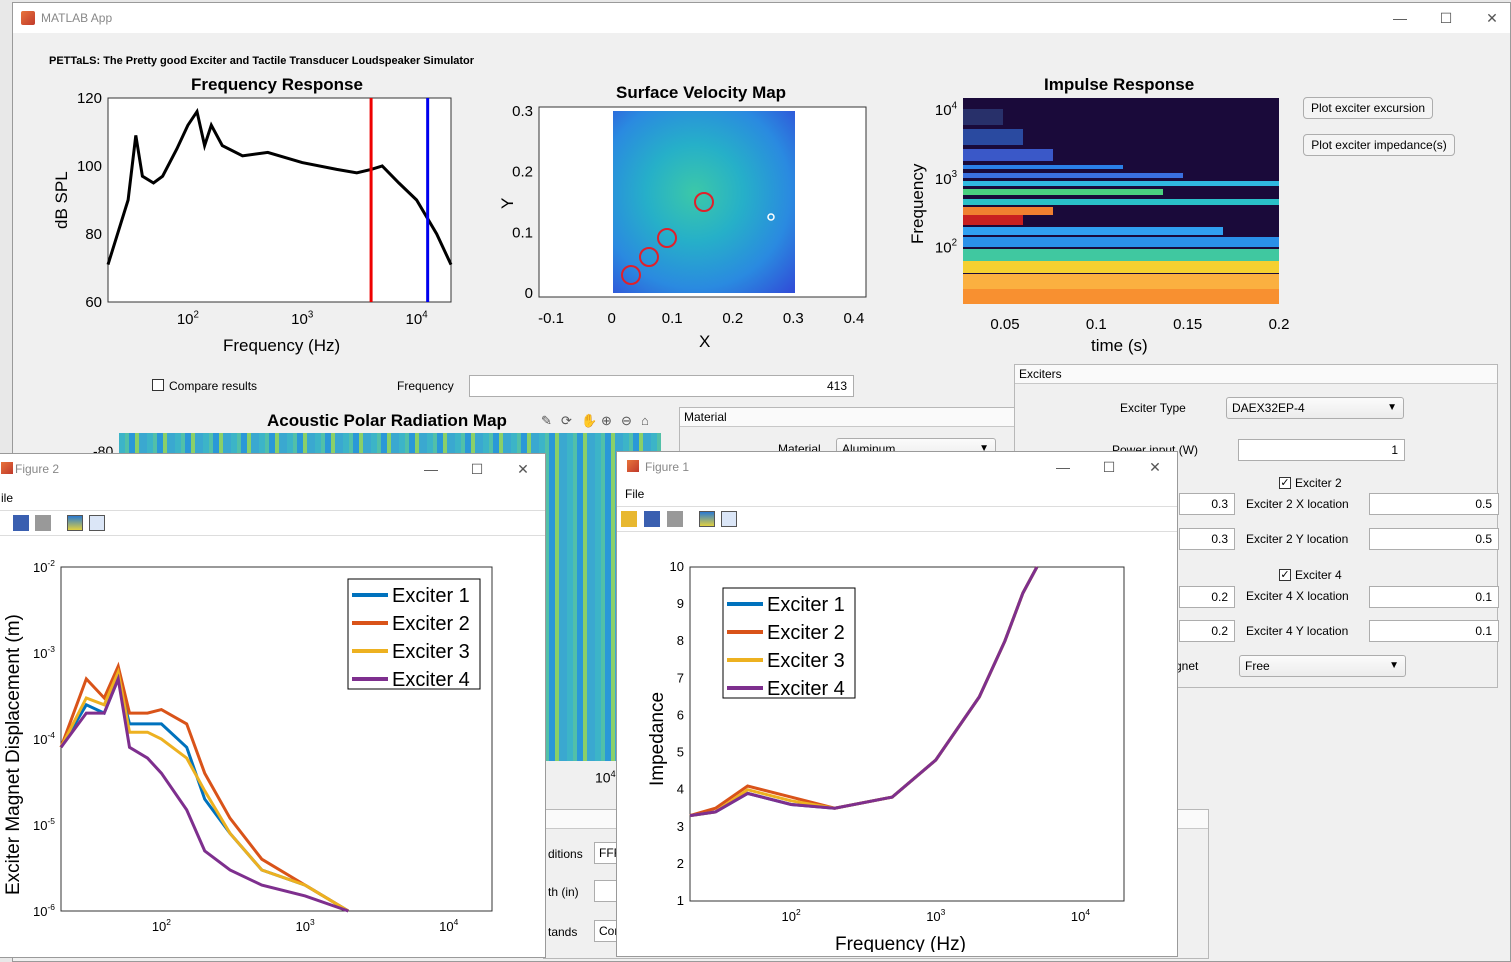  I want to click on pan-icon: ✋, so click(589, 421).